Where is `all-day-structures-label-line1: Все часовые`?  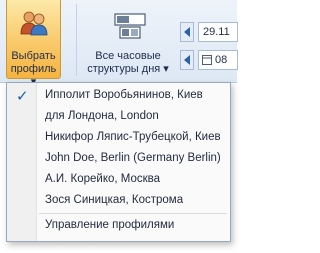
all-day-structures-label-line1: Все часовые is located at coordinates (128, 56).